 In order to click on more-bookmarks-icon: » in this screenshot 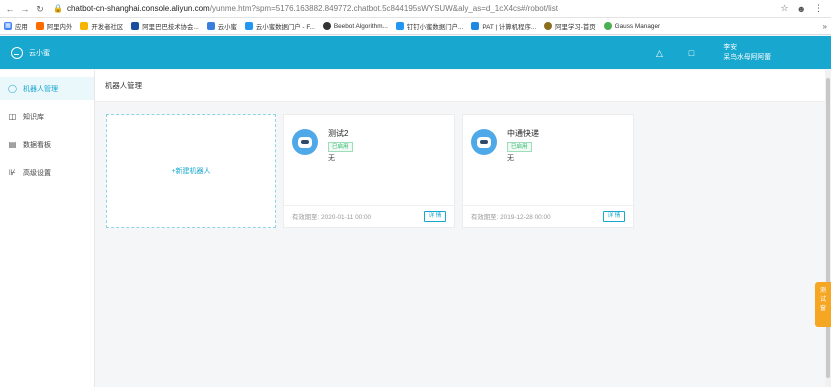, I will do `click(825, 26)`.